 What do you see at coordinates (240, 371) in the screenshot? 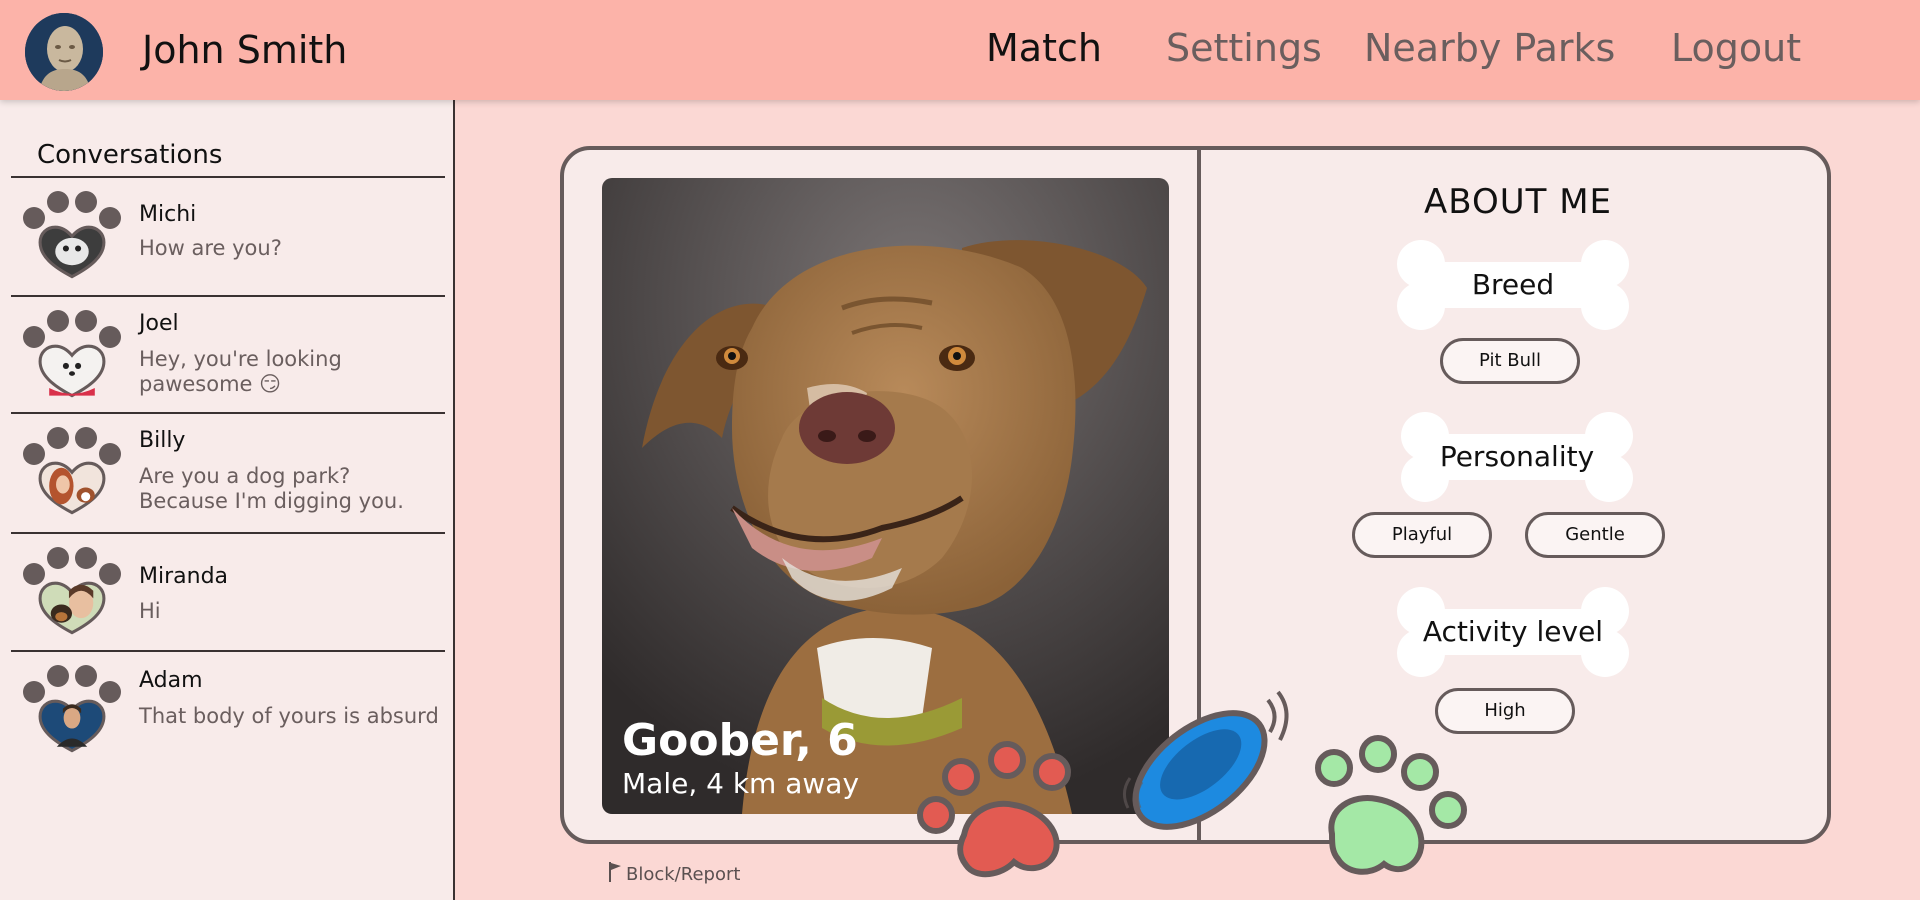
I see `conversation-message: Hey, you're looking pawesome 😏` at bounding box center [240, 371].